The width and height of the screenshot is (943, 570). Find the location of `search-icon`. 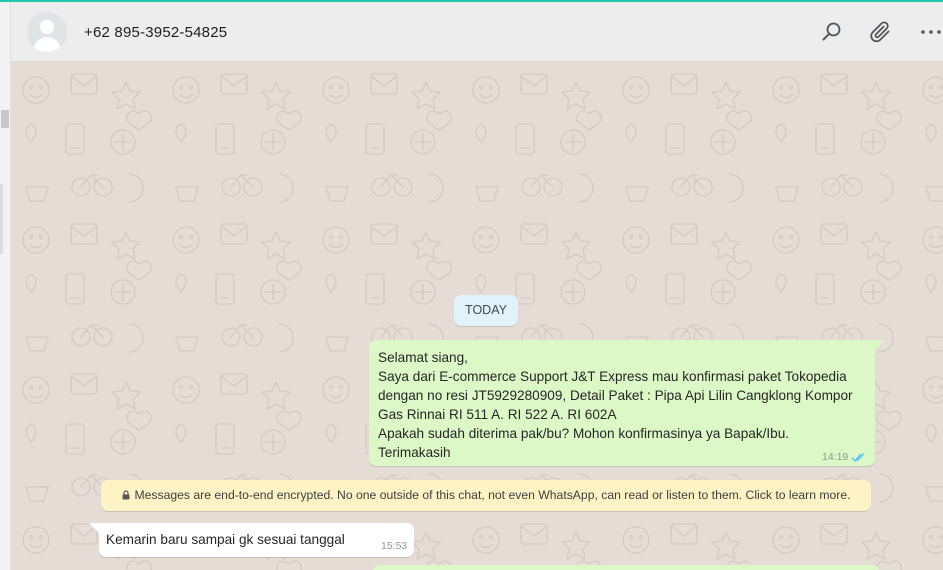

search-icon is located at coordinates (832, 32).